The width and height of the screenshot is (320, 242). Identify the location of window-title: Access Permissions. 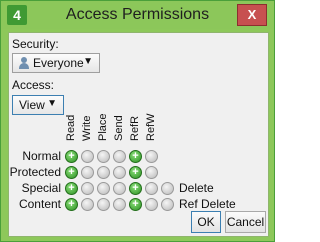
(137, 14).